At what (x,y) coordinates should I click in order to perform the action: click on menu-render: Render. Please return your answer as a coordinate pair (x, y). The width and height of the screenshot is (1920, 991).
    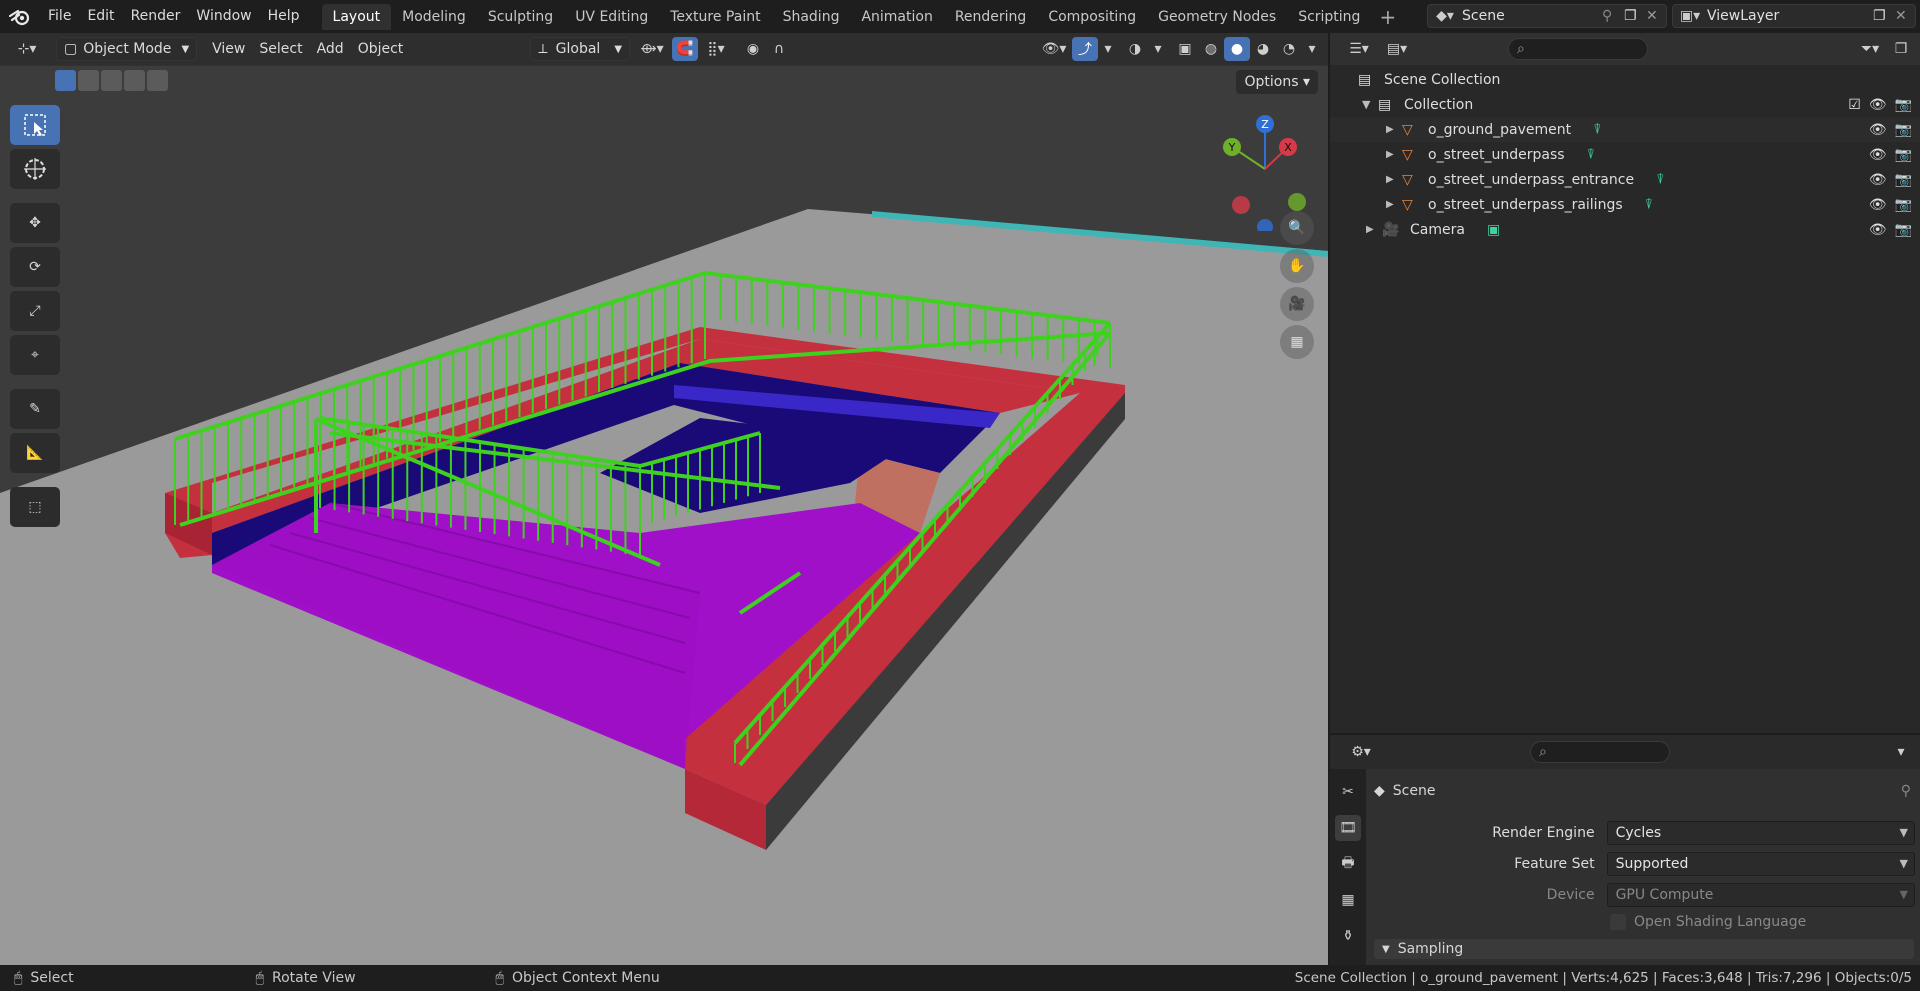
    Looking at the image, I should click on (156, 16).